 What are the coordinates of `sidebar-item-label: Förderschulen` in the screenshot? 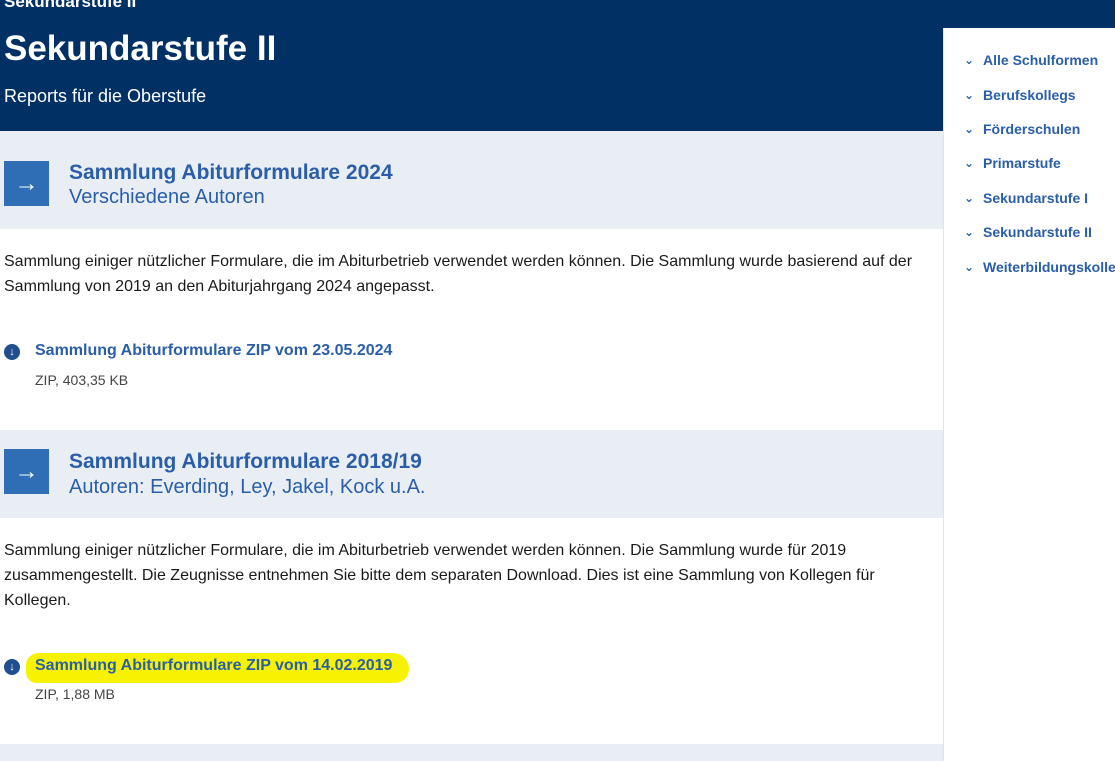 It's located at (1032, 129).